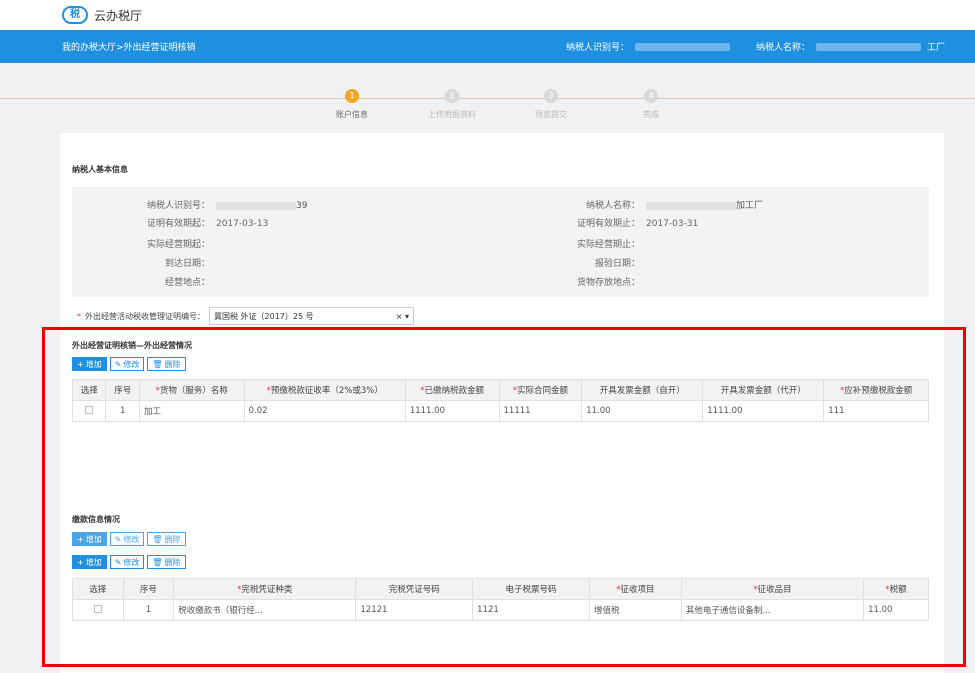 The width and height of the screenshot is (975, 673). I want to click on section2-toolbar: + 增加 ✎ 修改 🗑 删除, so click(129, 562).